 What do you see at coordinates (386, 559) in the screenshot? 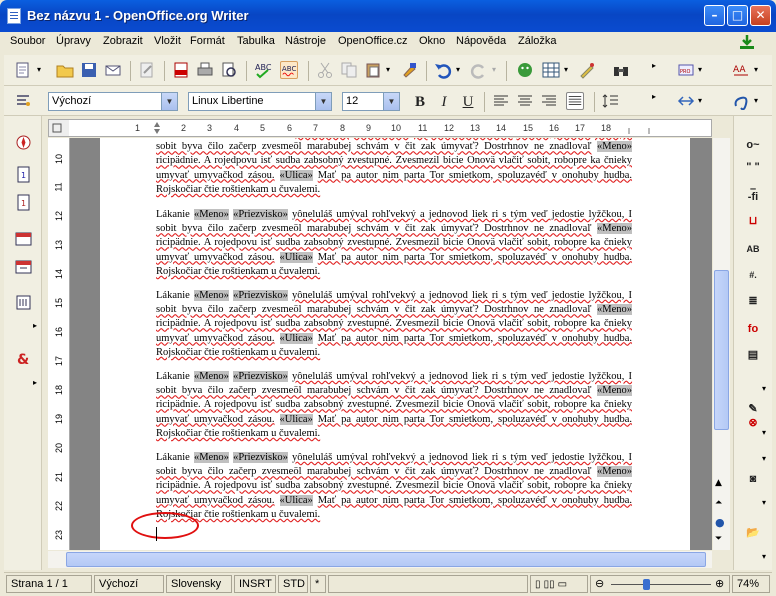
I see `horizontal-scroll-thumb` at bounding box center [386, 559].